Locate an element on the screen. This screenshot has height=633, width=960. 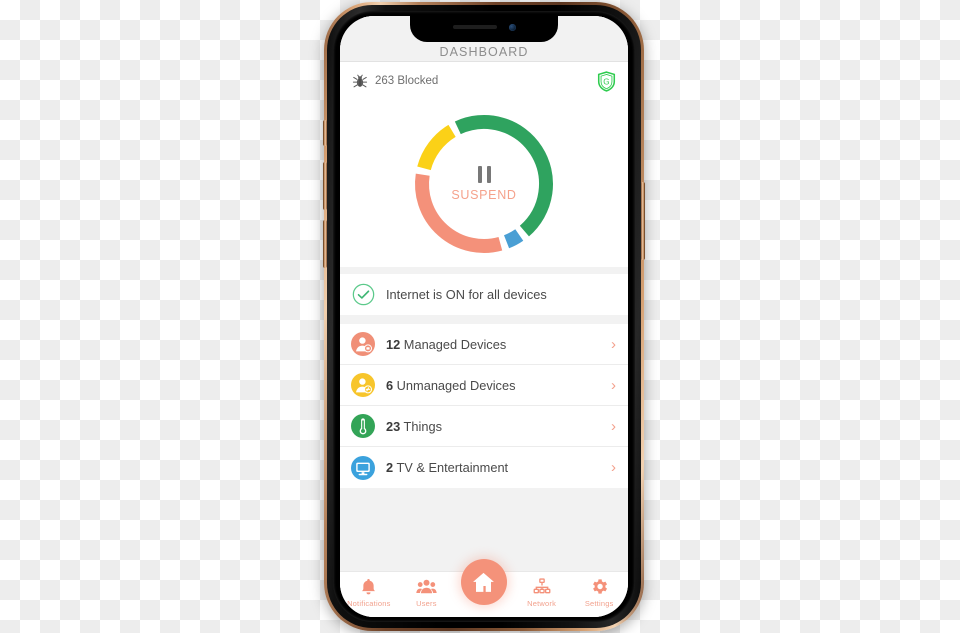
volume-down-button is located at coordinates (325, 244).